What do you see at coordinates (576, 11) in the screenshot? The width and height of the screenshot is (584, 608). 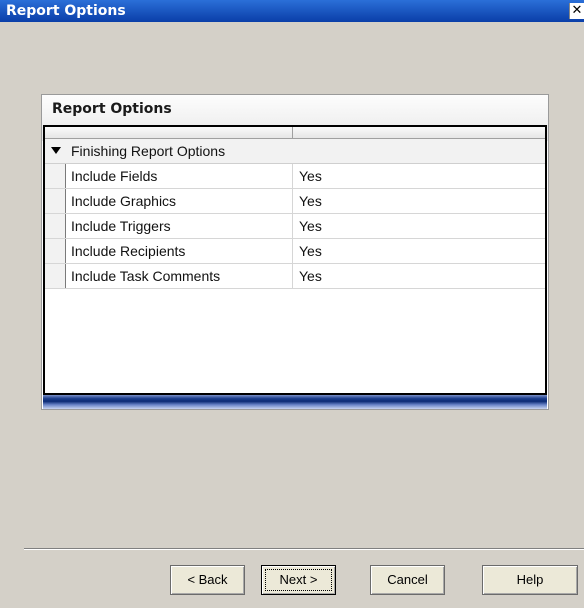 I see `close-icon: ✕` at bounding box center [576, 11].